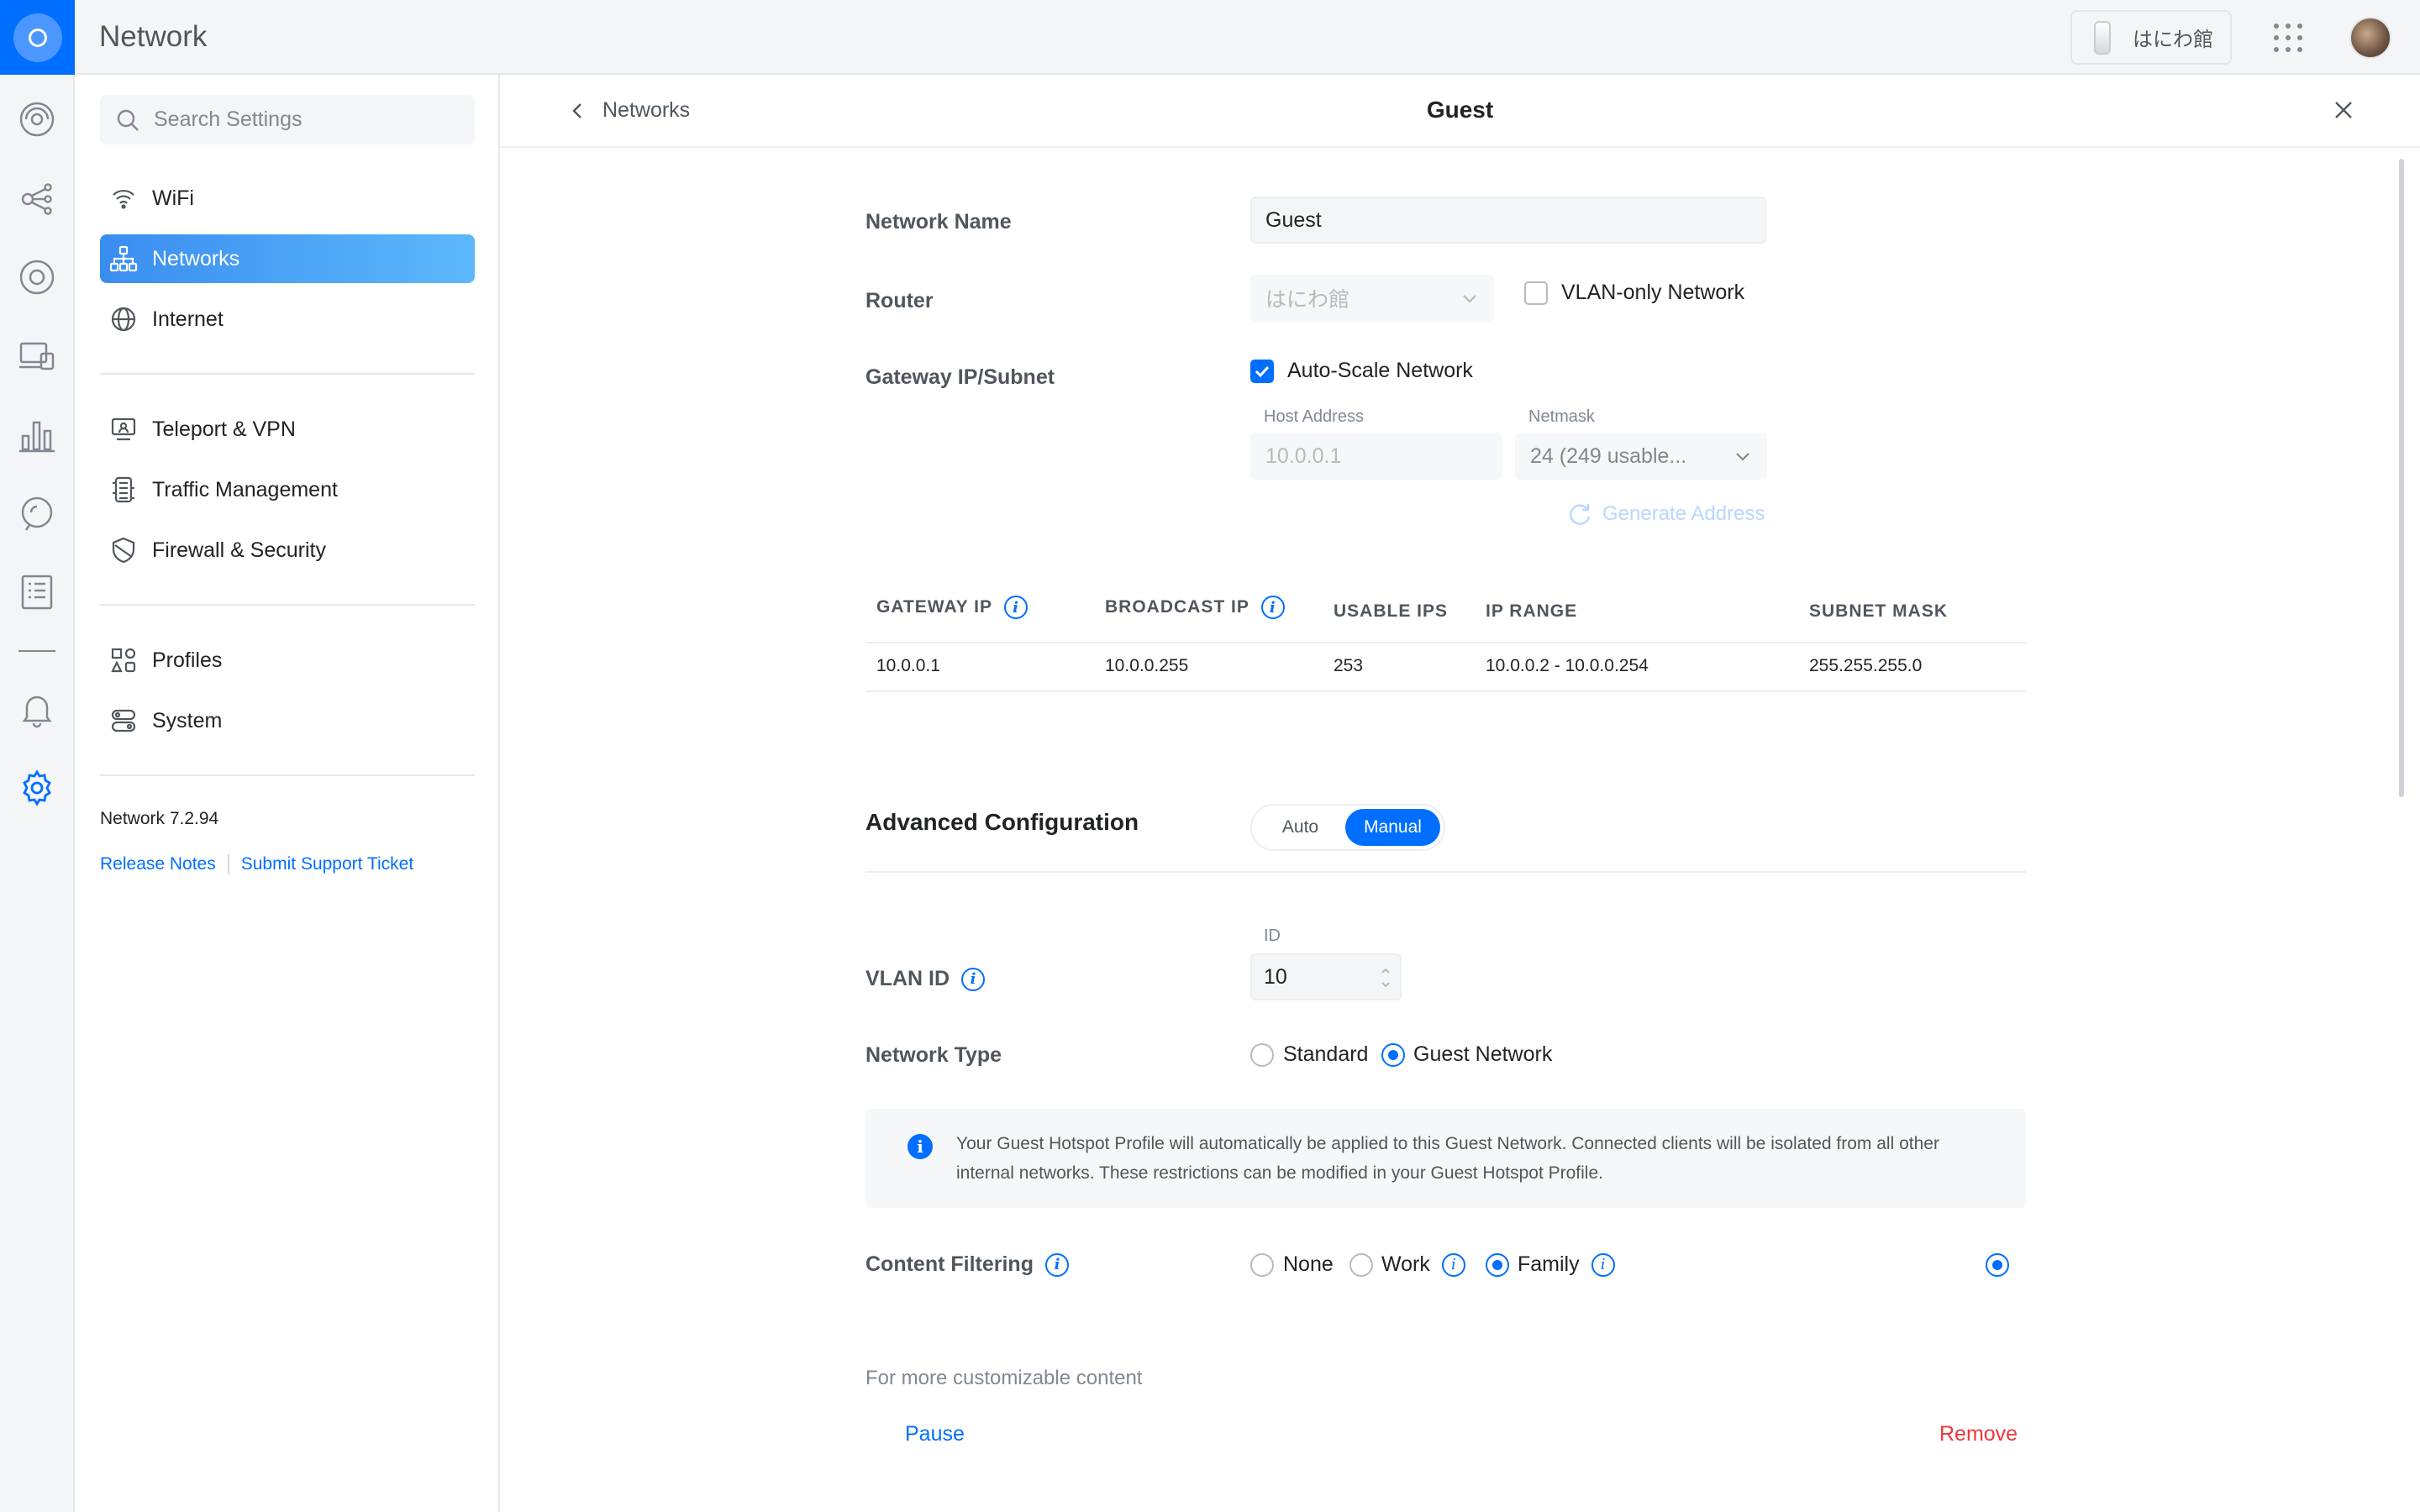 This screenshot has width=2420, height=1512. Describe the element at coordinates (1262, 371) in the screenshot. I see `auto-scale-checkbox` at that location.